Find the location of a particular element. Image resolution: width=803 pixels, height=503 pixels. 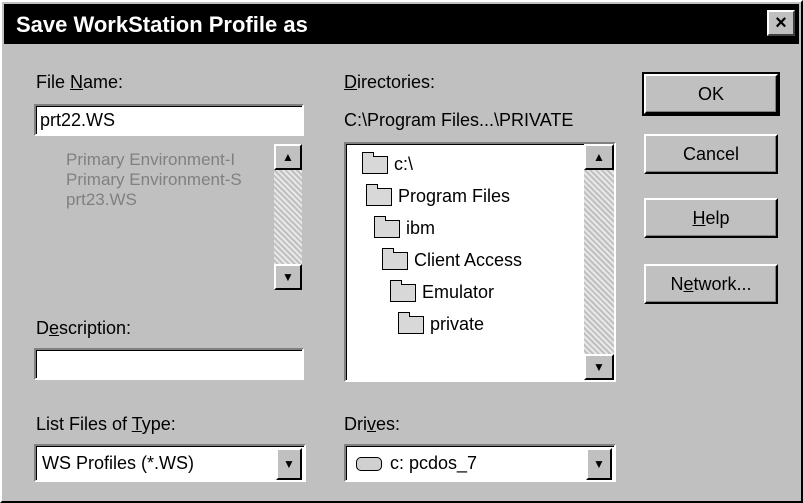

file-type-select: WS Profiles (*.WS) ▼ is located at coordinates (170, 463).